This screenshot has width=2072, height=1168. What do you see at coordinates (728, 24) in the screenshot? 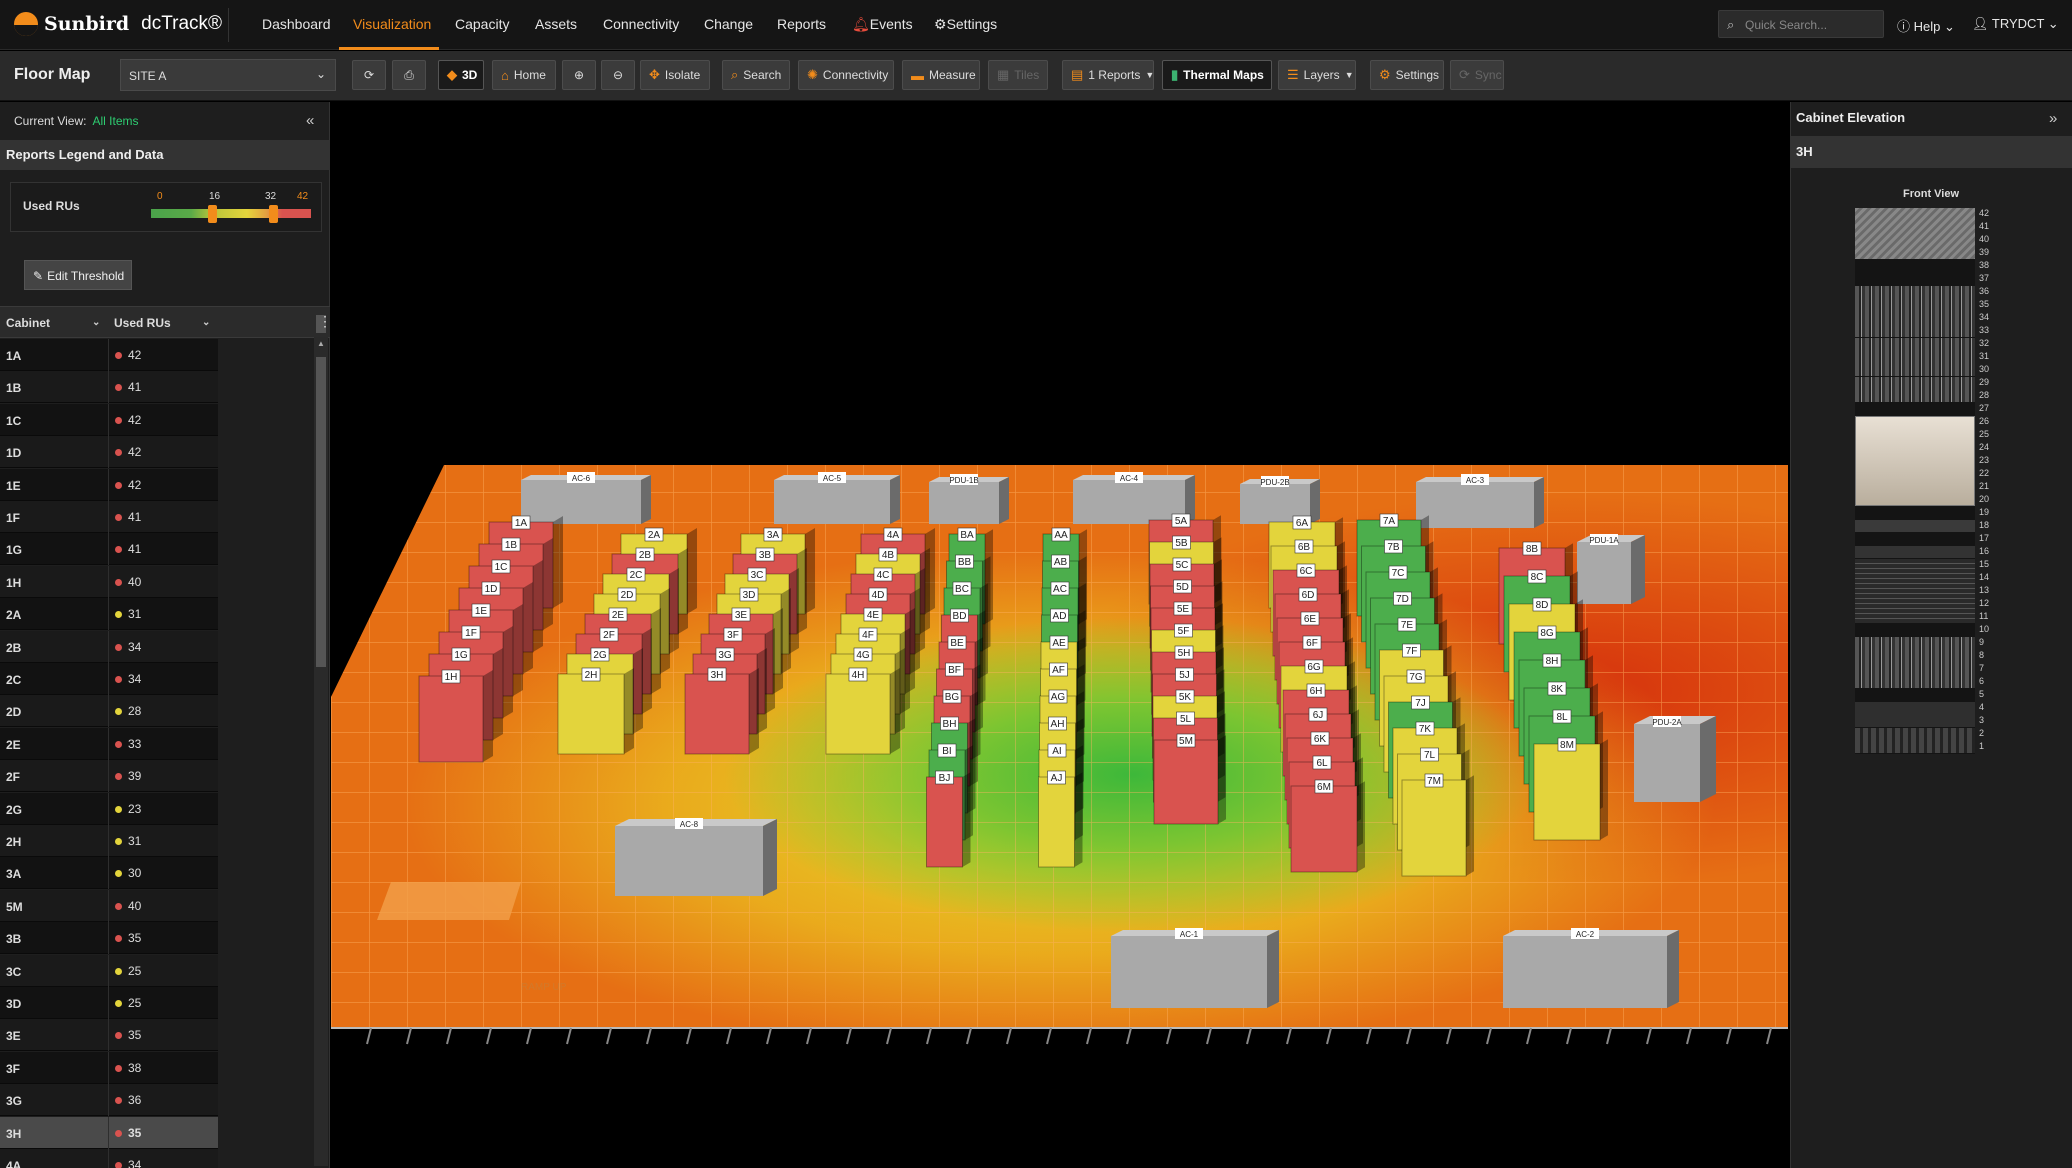
I see `nav-change: Change` at bounding box center [728, 24].